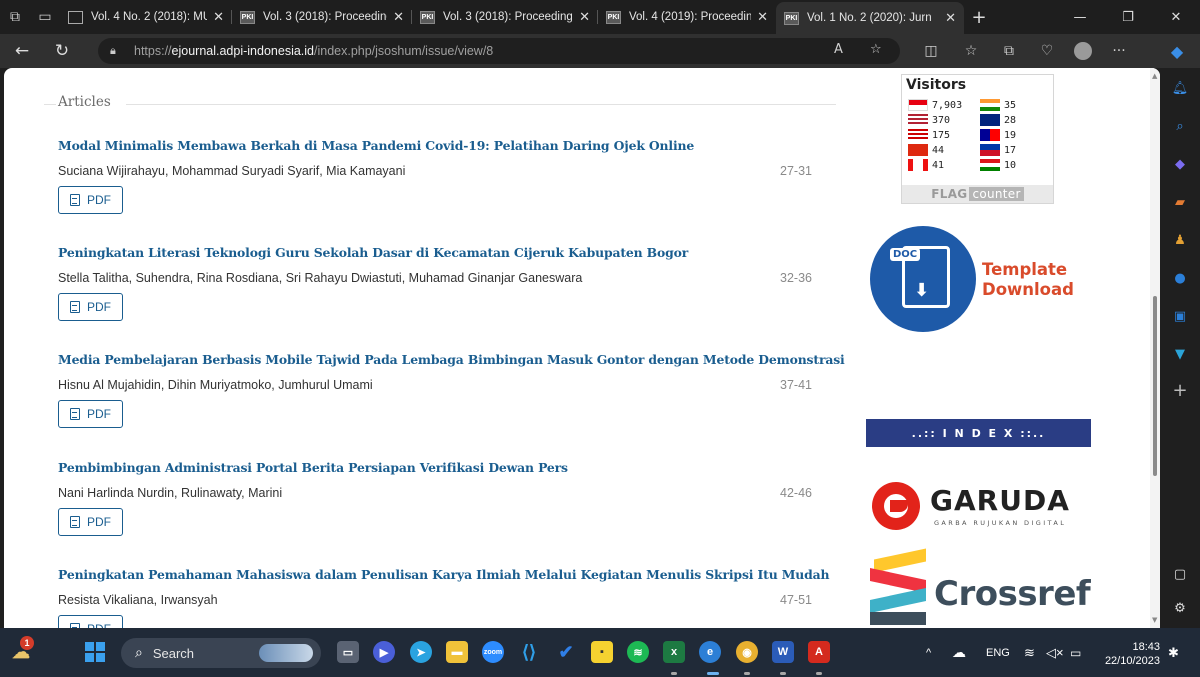 The height and width of the screenshot is (677, 1200). What do you see at coordinates (1176, 17) in the screenshot?
I see `close-window-icon: ✕` at bounding box center [1176, 17].